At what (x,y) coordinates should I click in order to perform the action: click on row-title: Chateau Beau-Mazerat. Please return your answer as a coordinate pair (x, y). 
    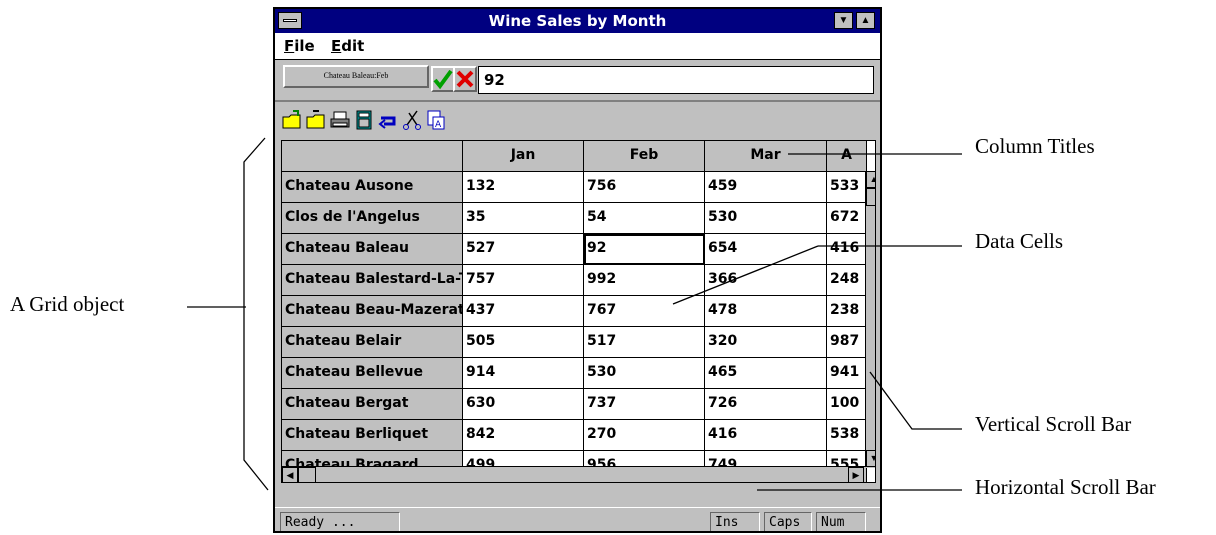
    Looking at the image, I should click on (372, 311).